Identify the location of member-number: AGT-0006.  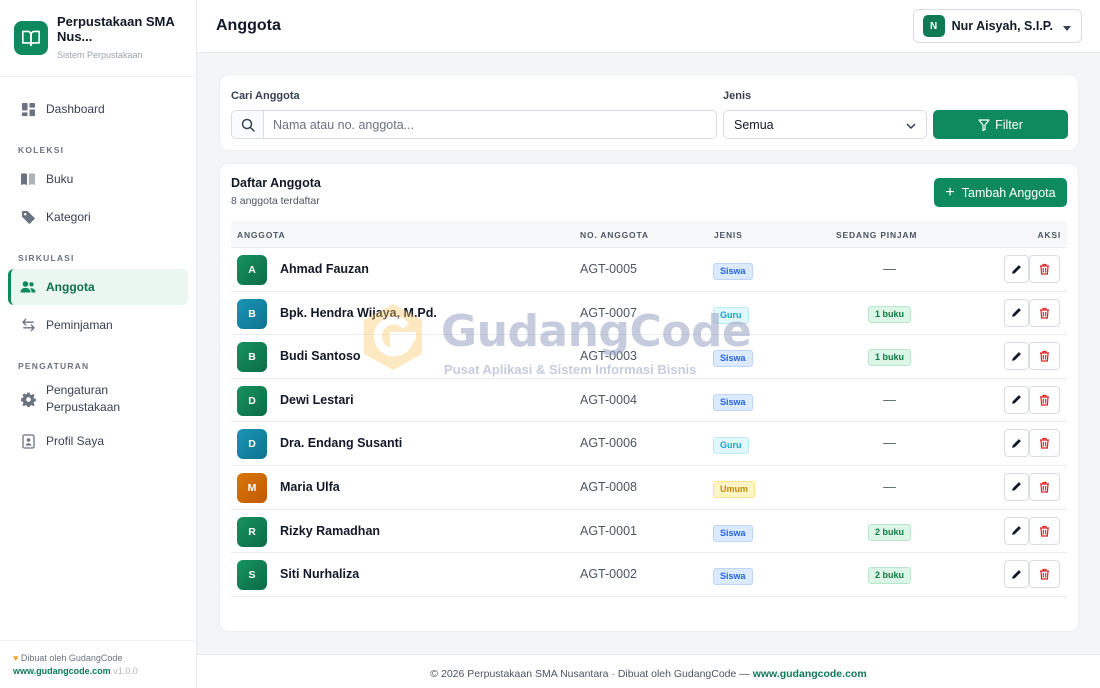
(608, 443).